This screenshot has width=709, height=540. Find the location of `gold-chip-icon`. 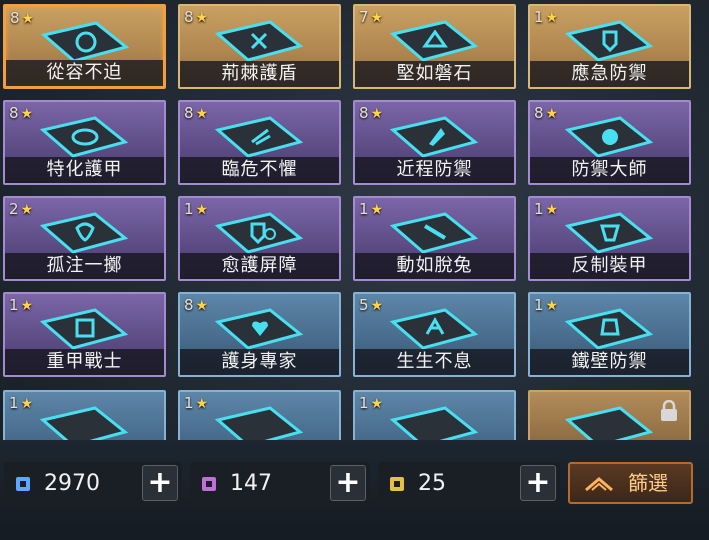

gold-chip-icon is located at coordinates (397, 484).